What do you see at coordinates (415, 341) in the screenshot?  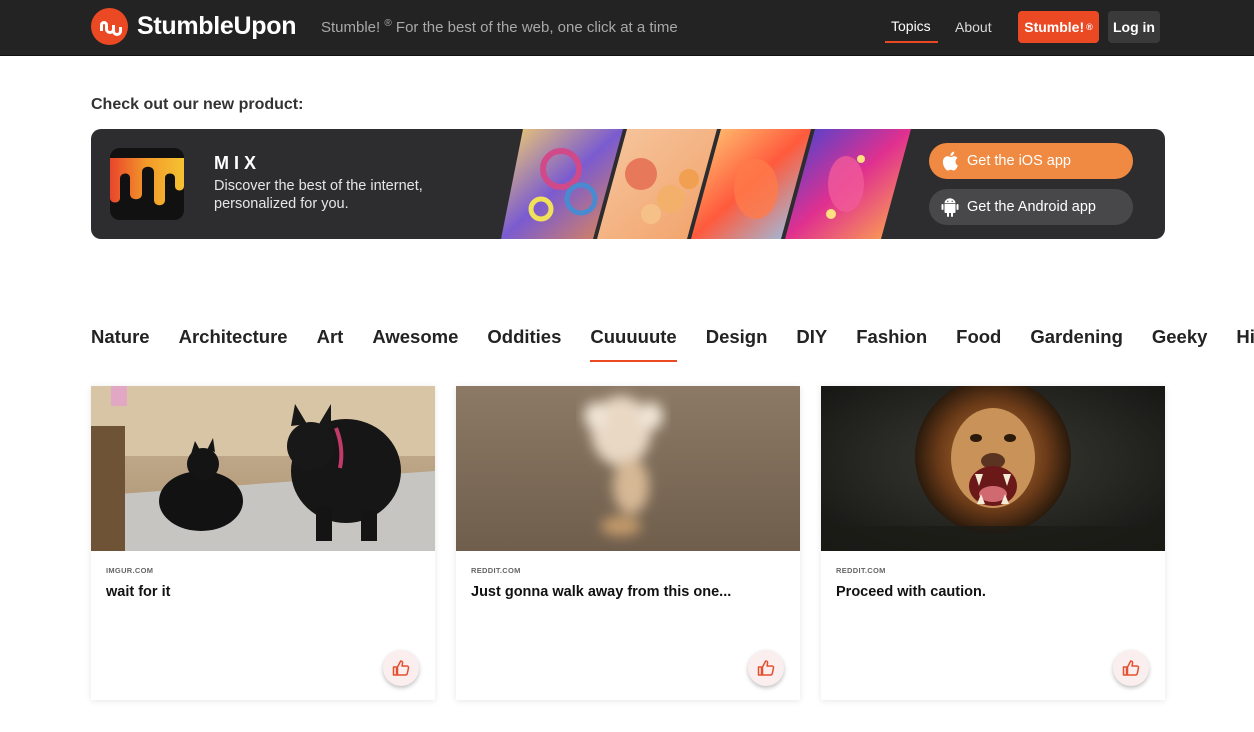 I see `topic-awesome: Awesome` at bounding box center [415, 341].